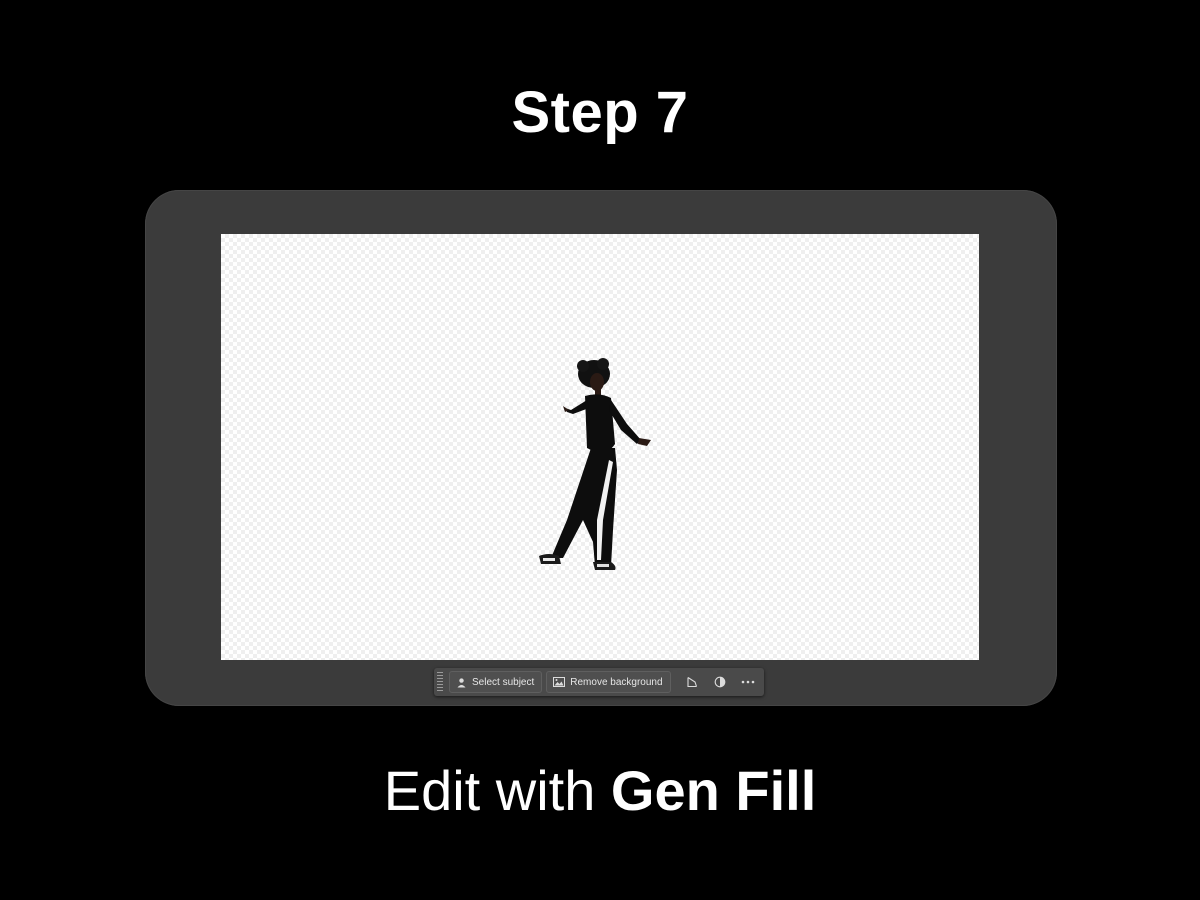 The height and width of the screenshot is (900, 1200). What do you see at coordinates (440, 682) in the screenshot?
I see `drag-handle` at bounding box center [440, 682].